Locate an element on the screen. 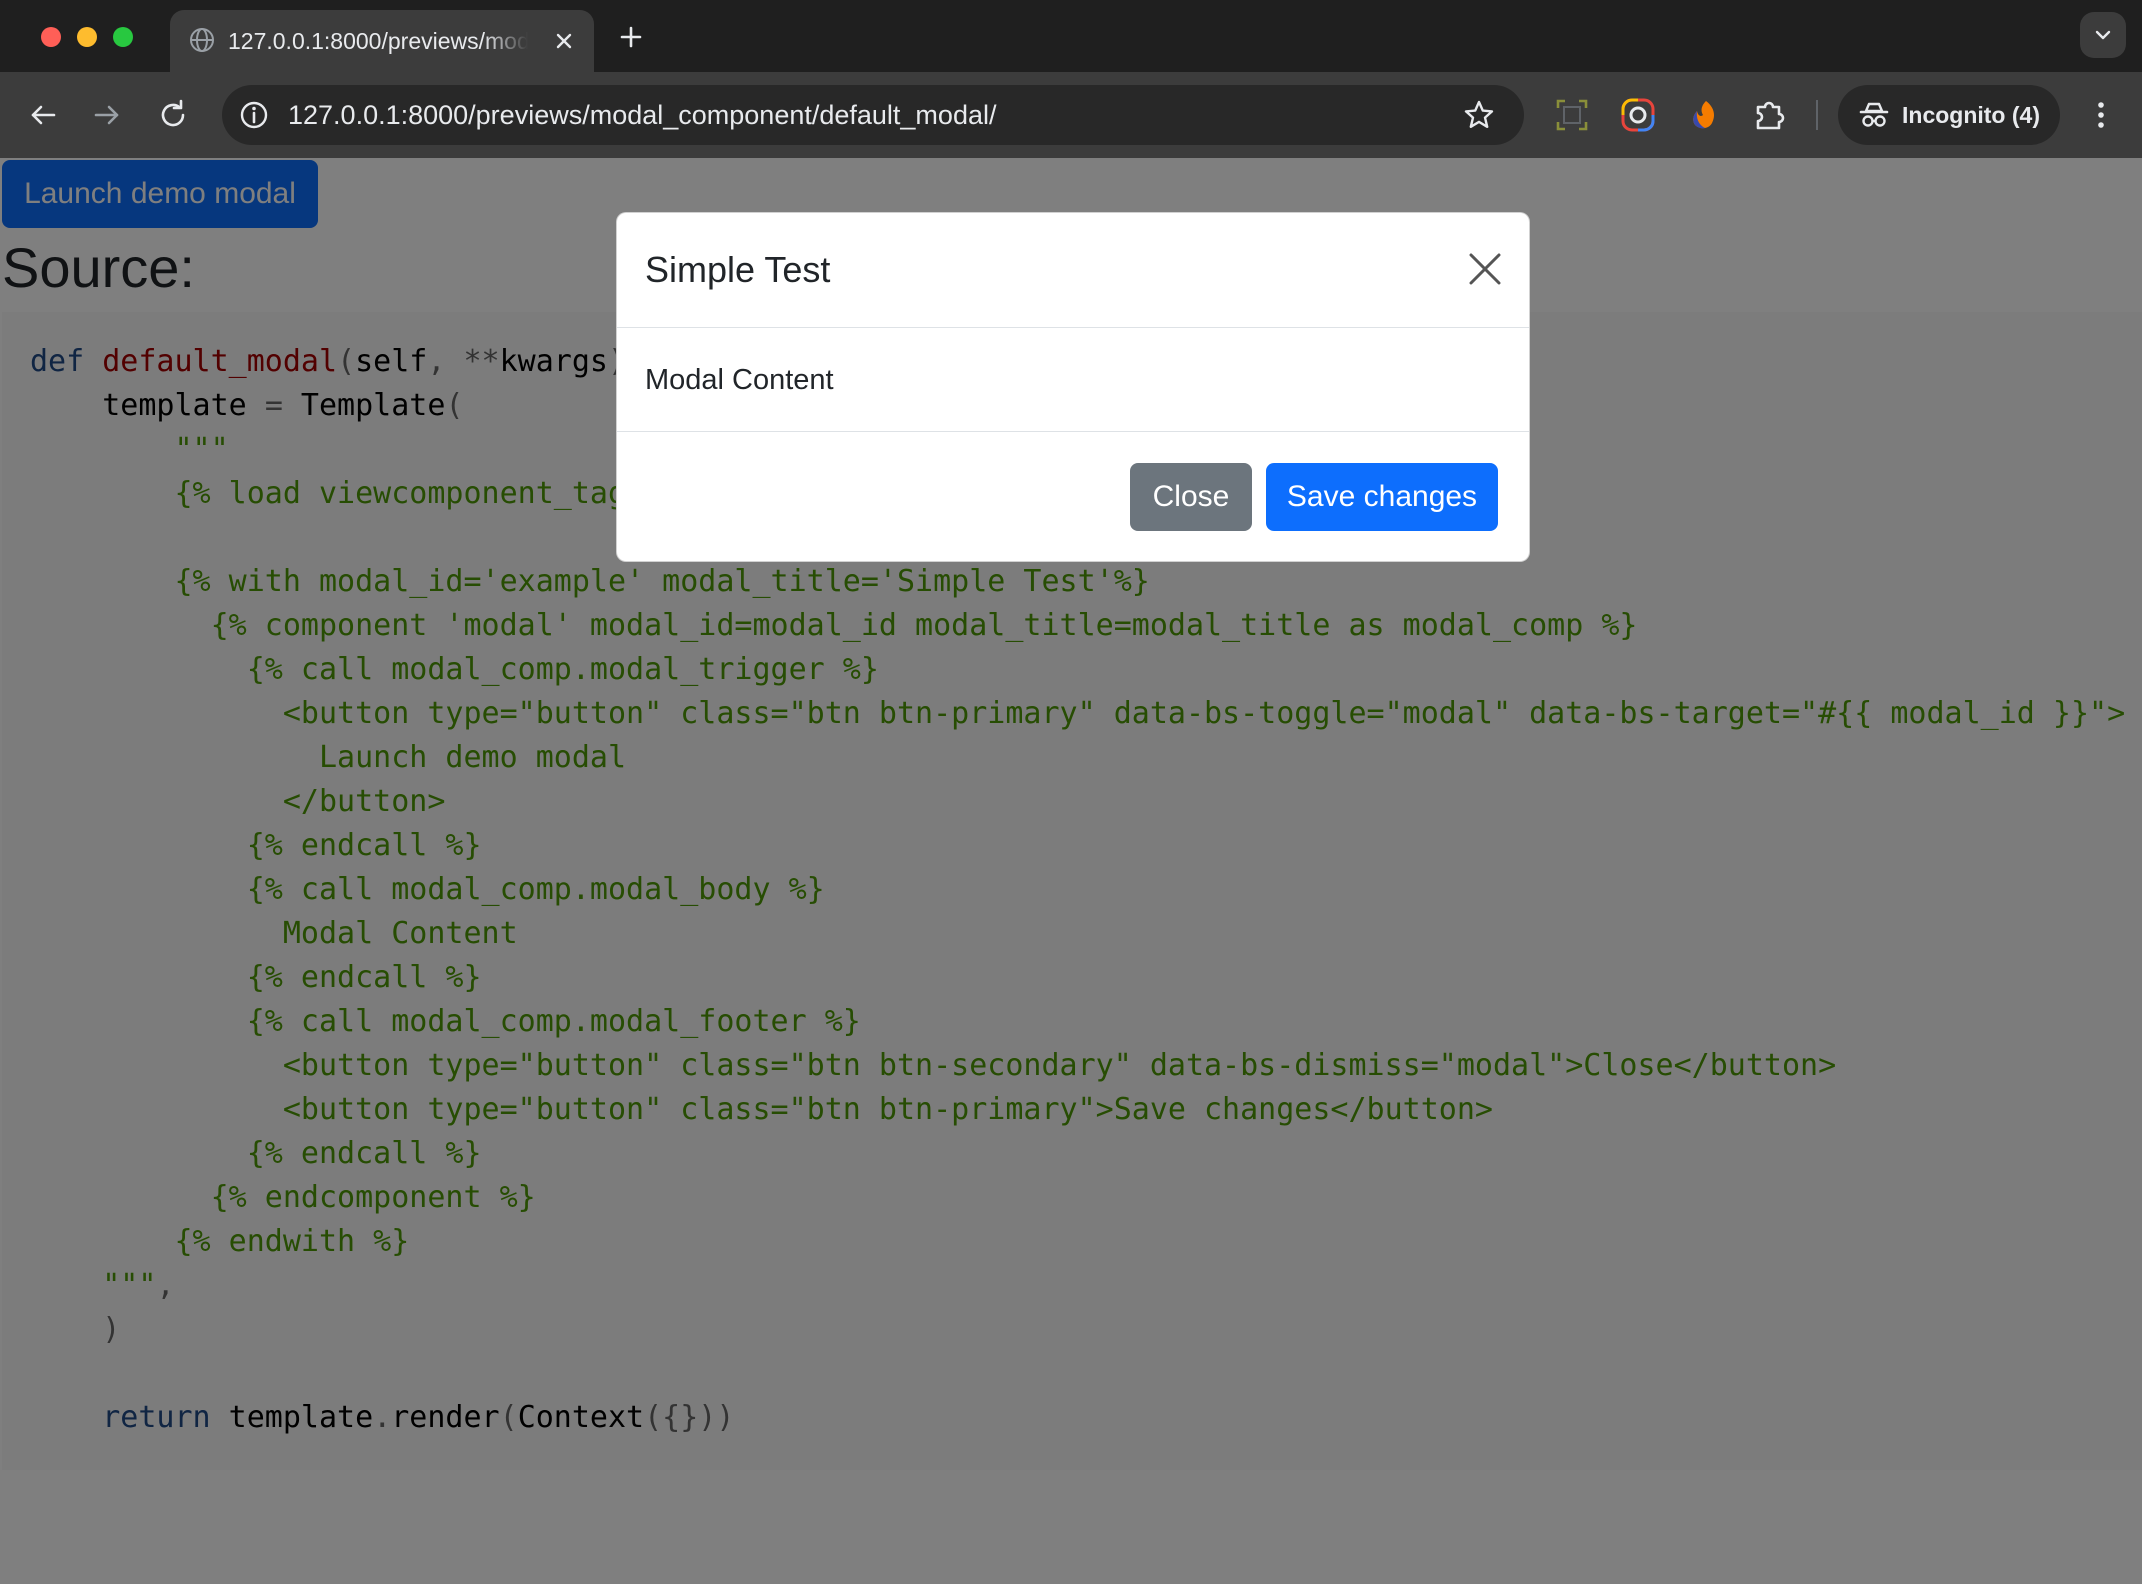 The image size is (2142, 1584). flame-extension-icon is located at coordinates (1704, 115).